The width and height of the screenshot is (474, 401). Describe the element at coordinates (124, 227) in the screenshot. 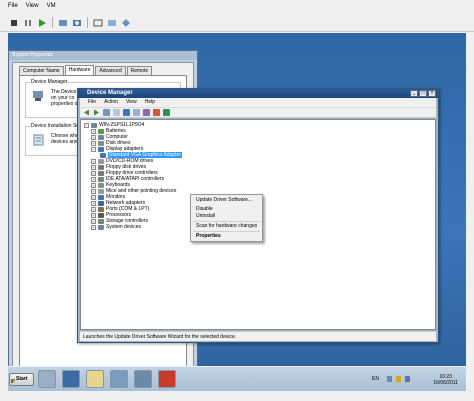

I see `tree-item-label: System devices` at that location.